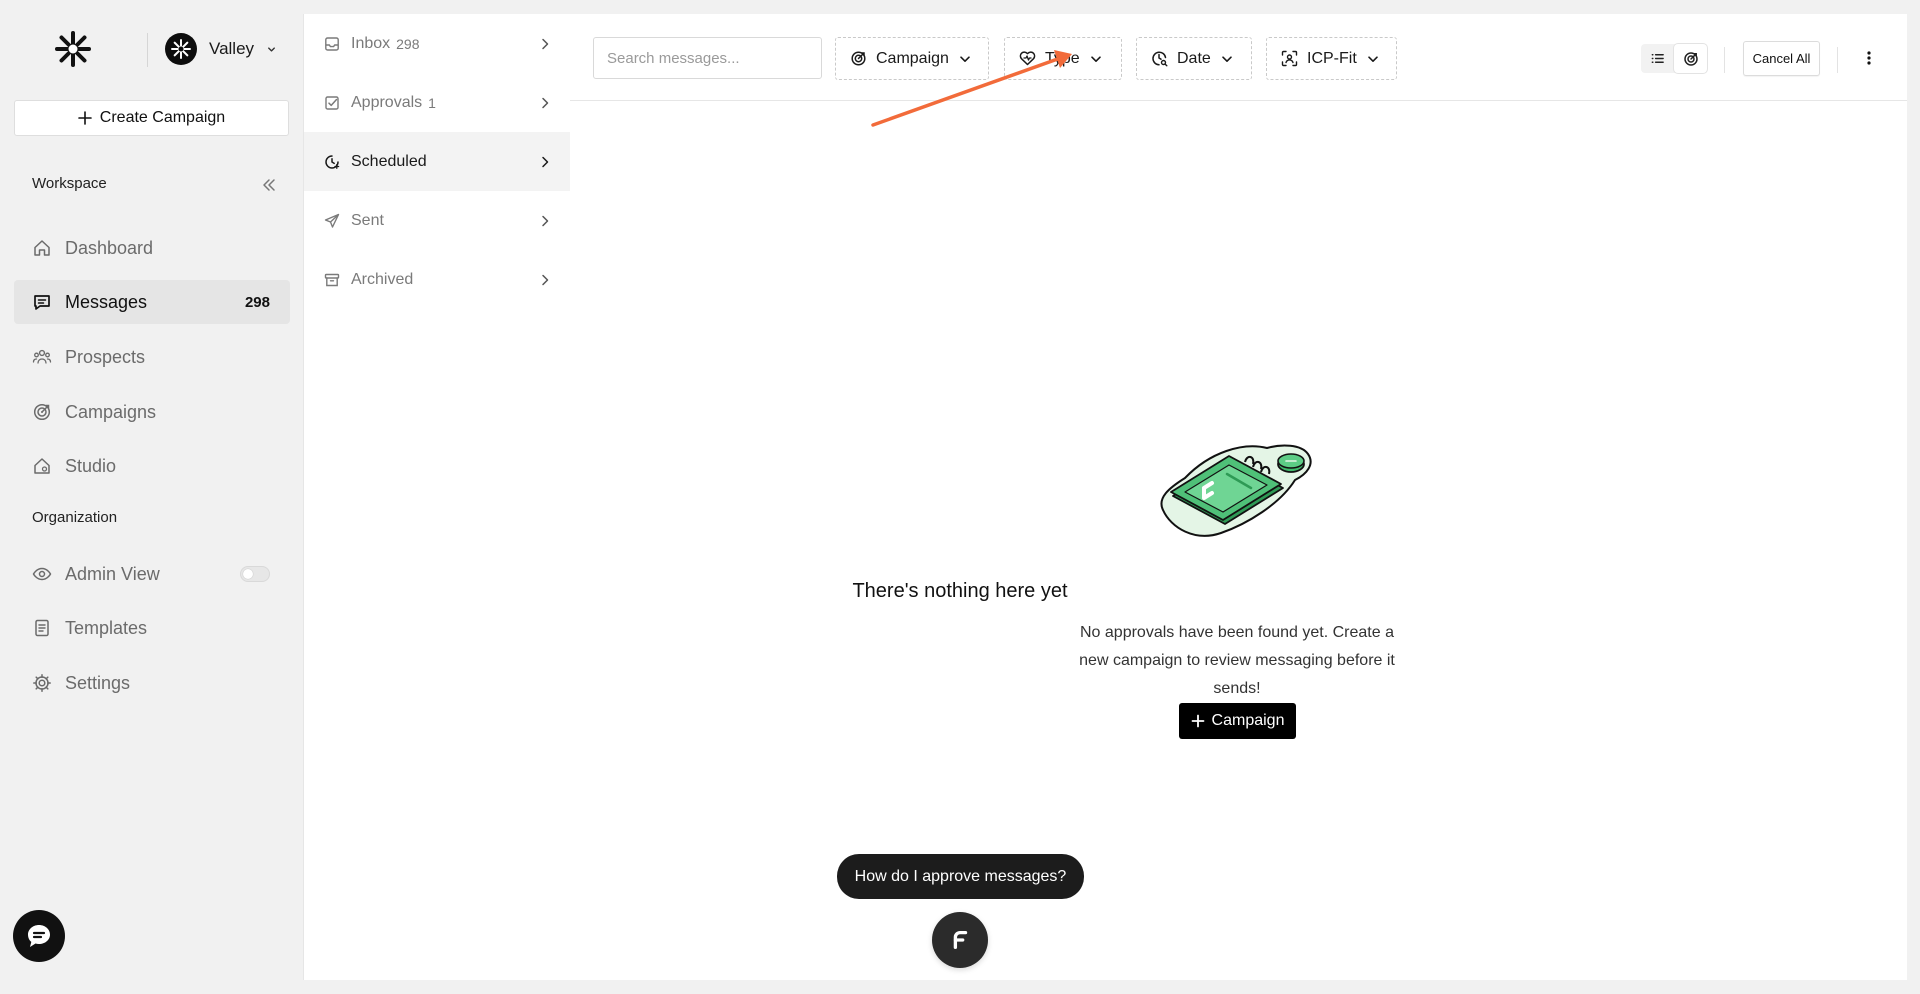 The image size is (1920, 994). Describe the element at coordinates (42, 248) in the screenshot. I see `home-icon` at that location.